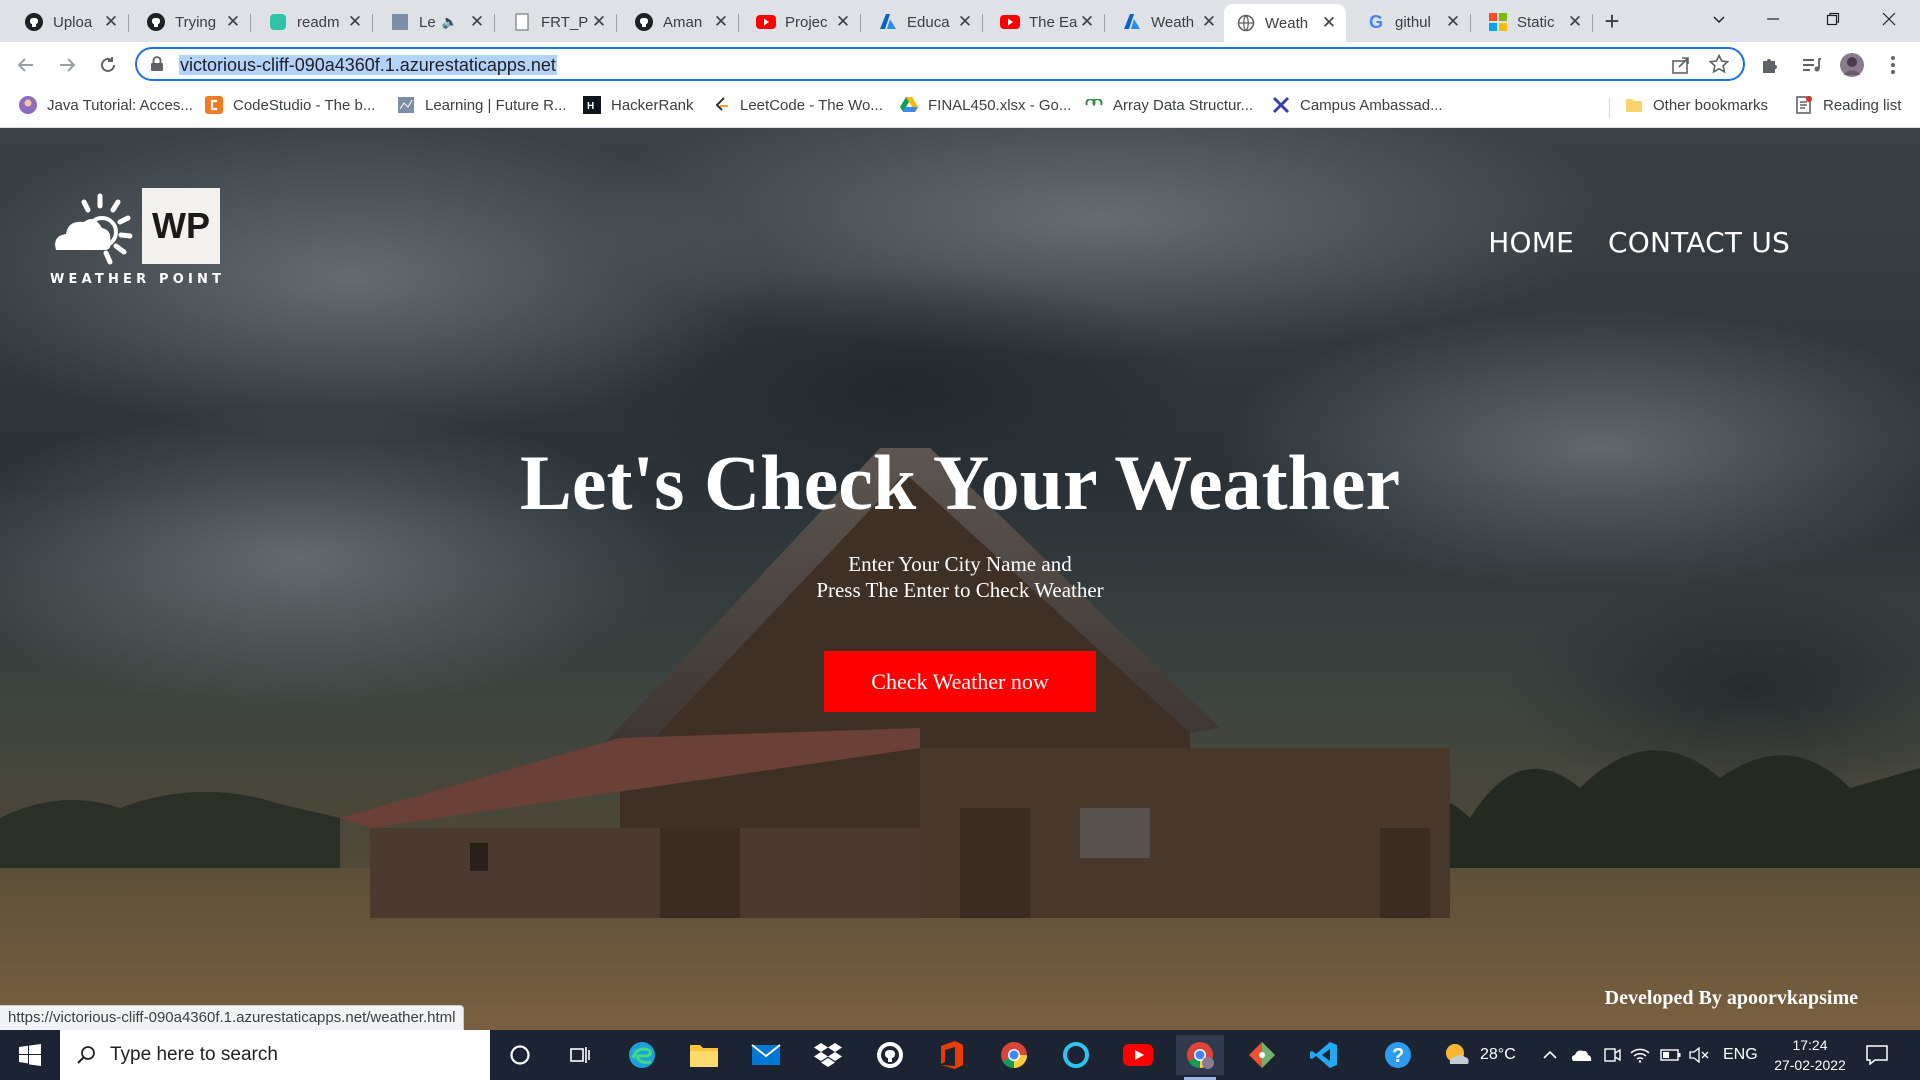  Describe the element at coordinates (1014, 1055) in the screenshot. I see `chrome-icon` at that location.